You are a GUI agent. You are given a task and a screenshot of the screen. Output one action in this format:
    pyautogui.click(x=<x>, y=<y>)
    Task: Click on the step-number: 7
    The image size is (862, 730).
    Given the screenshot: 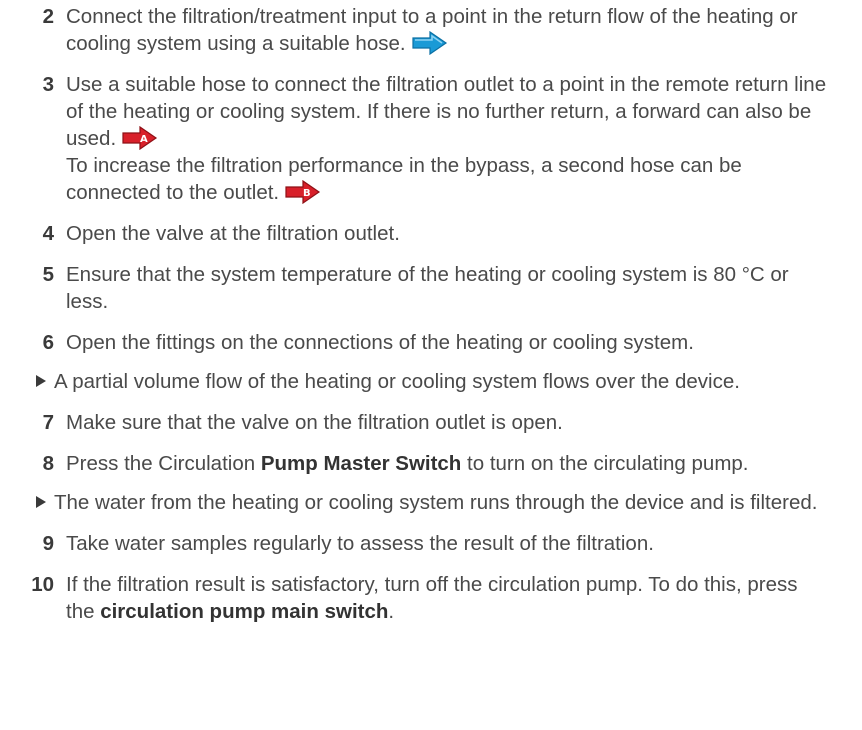 What is the action you would take?
    pyautogui.click(x=48, y=422)
    